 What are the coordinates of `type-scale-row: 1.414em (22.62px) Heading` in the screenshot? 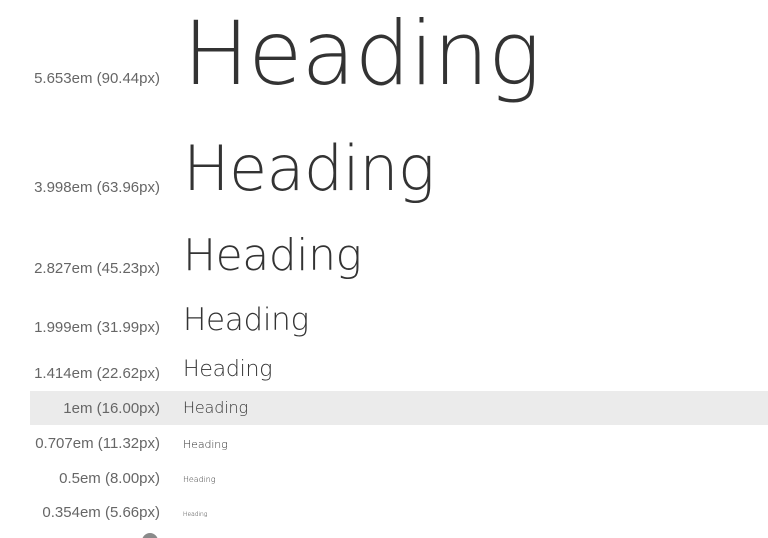 It's located at (384, 370).